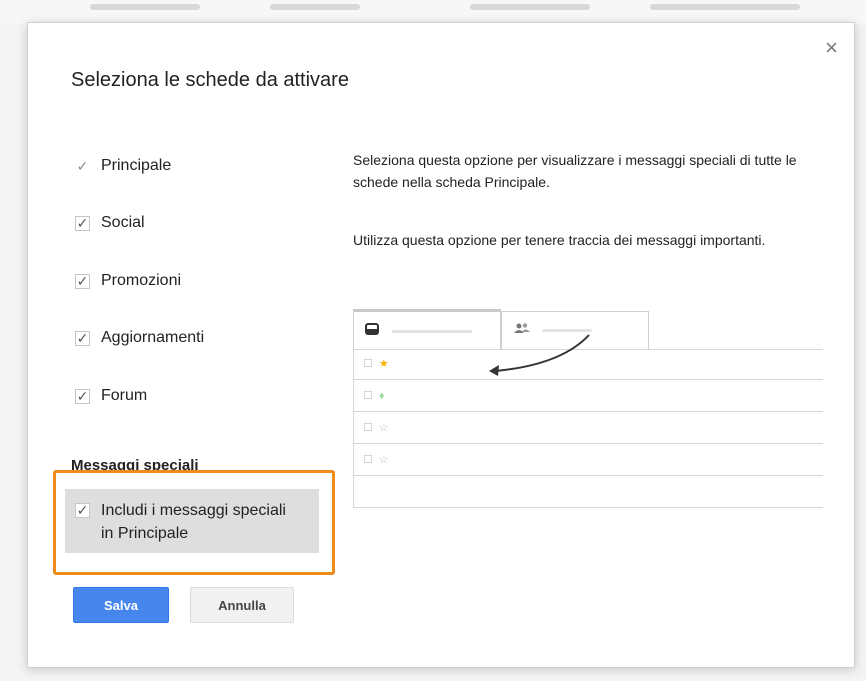  What do you see at coordinates (152, 338) in the screenshot?
I see `tab-option-label: Aggiornamenti` at bounding box center [152, 338].